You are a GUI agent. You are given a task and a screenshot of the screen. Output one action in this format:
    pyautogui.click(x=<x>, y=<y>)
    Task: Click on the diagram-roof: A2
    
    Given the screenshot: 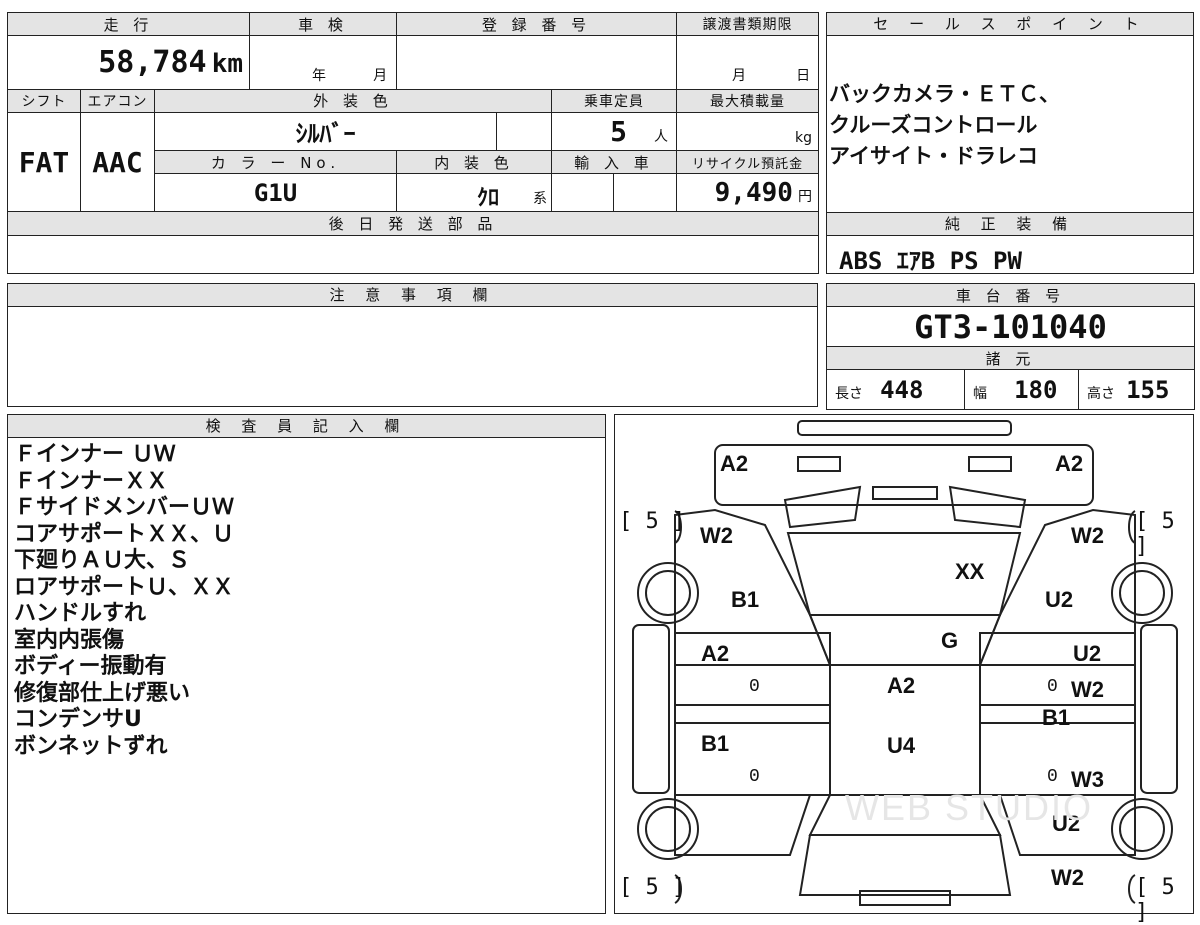 What is the action you would take?
    pyautogui.click(x=901, y=685)
    